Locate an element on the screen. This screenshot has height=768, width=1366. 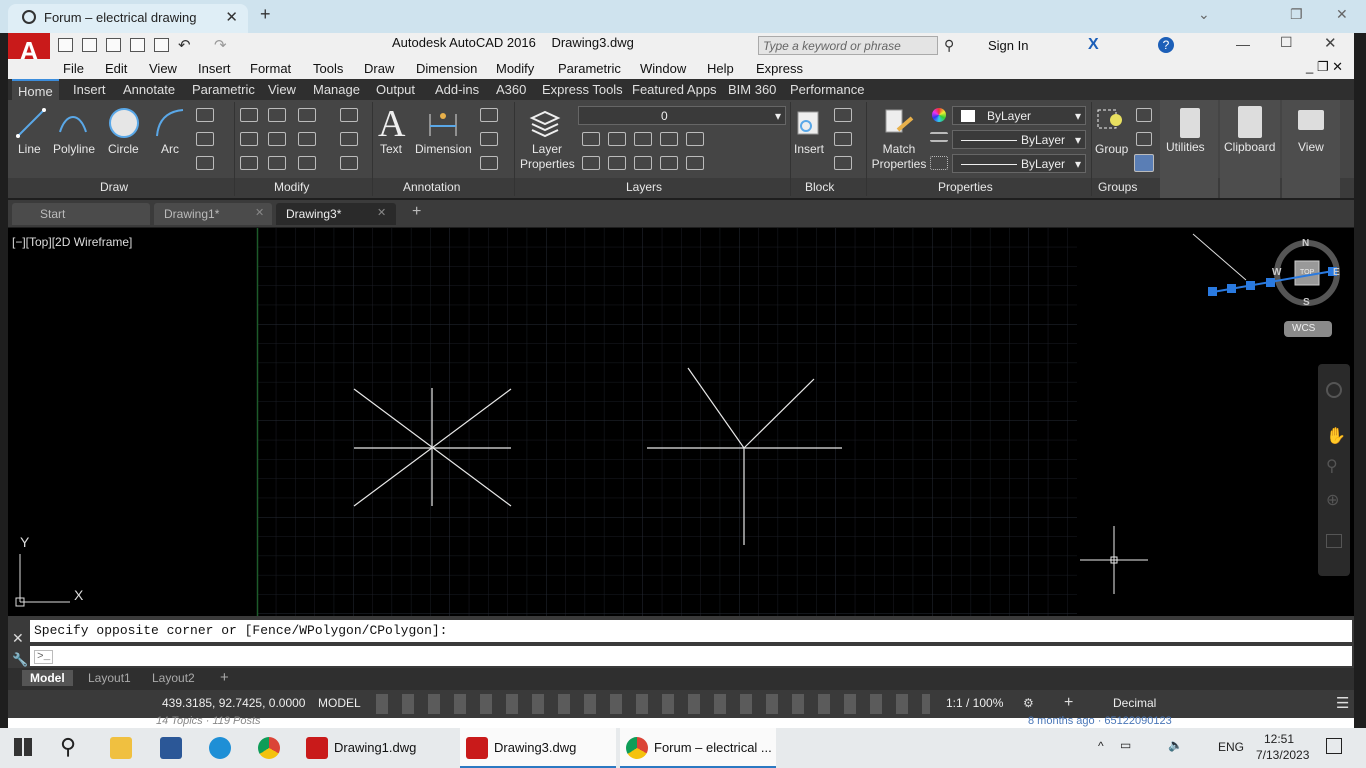
circle-button: Circle is located at coordinates (123, 149).